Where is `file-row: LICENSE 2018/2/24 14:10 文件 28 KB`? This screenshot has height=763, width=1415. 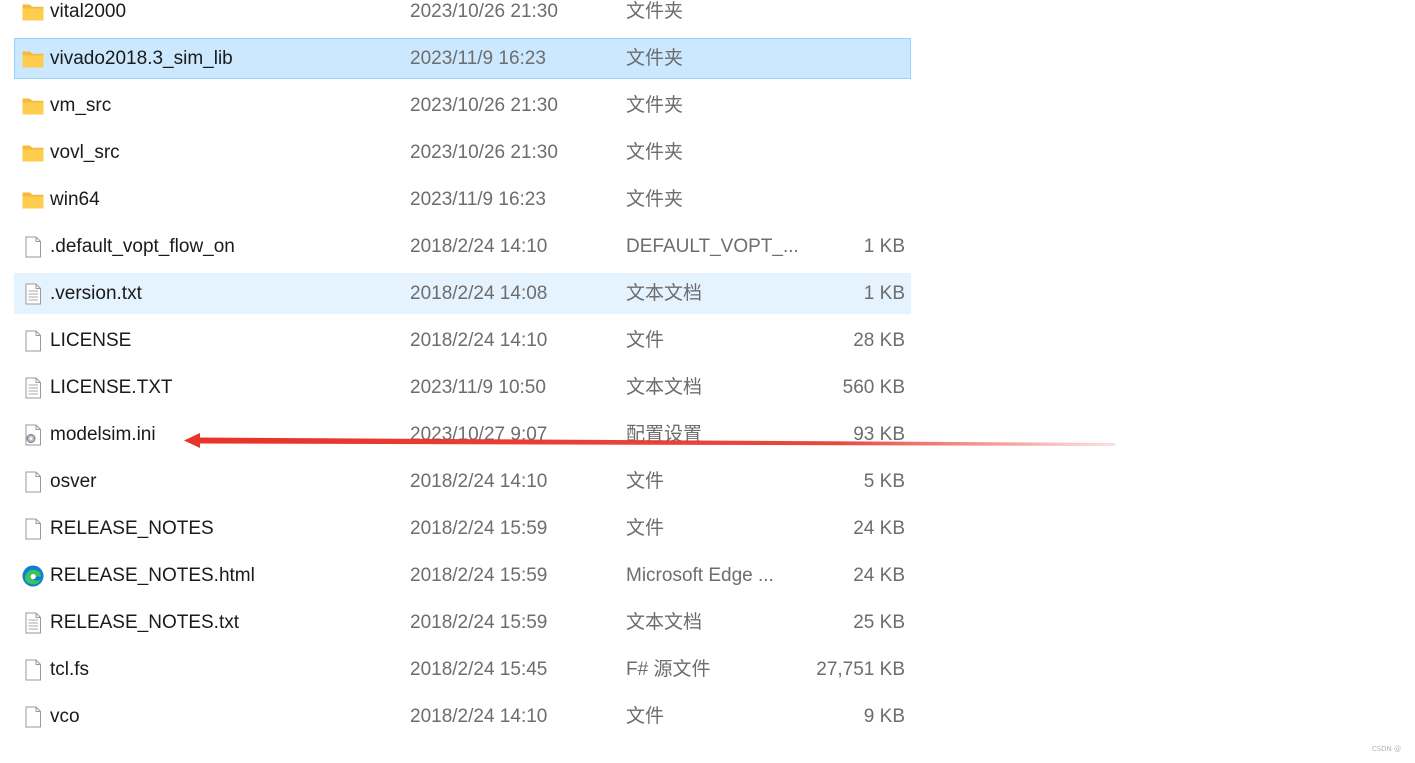 file-row: LICENSE 2018/2/24 14:10 文件 28 KB is located at coordinates (462, 340).